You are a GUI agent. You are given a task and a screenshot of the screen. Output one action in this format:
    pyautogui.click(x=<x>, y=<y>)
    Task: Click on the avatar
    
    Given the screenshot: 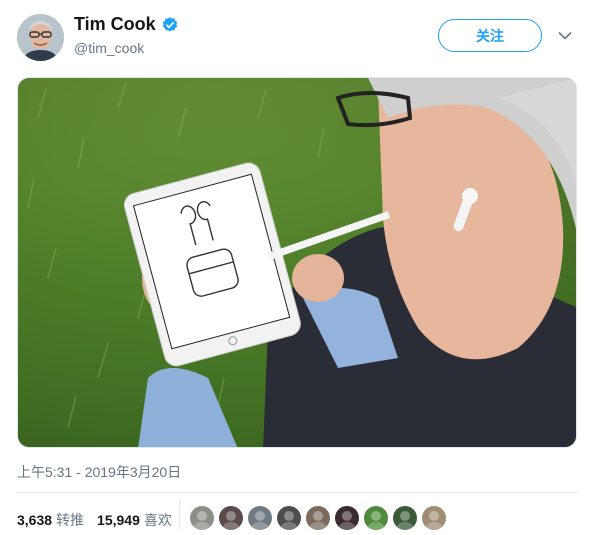 What is the action you would take?
    pyautogui.click(x=40, y=37)
    